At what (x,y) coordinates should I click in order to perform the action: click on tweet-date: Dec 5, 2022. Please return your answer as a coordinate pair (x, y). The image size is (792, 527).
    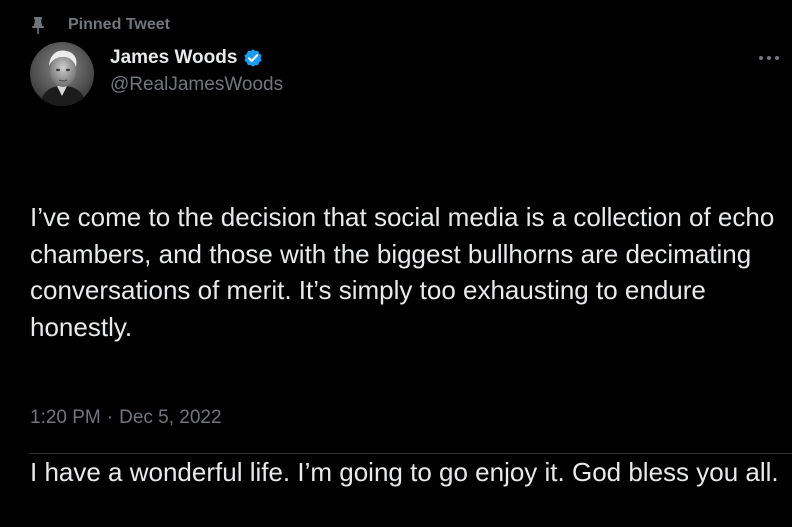
    Looking at the image, I should click on (170, 418).